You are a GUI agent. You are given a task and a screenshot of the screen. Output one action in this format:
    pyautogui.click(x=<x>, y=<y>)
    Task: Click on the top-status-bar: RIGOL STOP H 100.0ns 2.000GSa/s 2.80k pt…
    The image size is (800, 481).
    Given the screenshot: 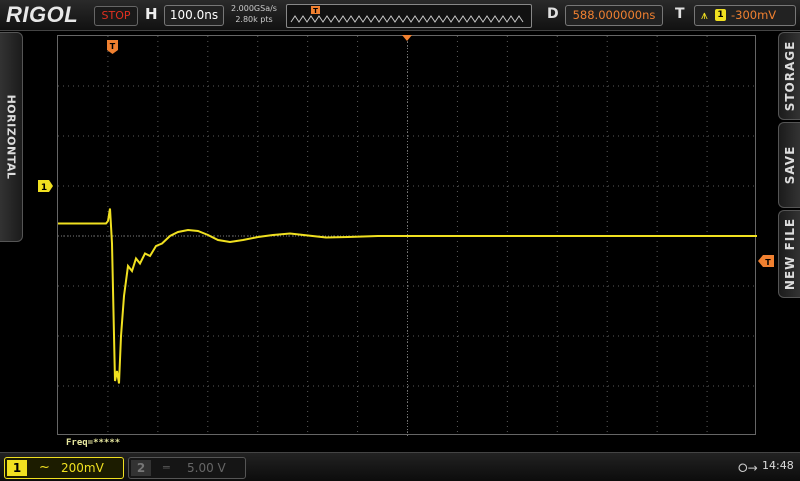 What is the action you would take?
    pyautogui.click(x=400, y=15)
    